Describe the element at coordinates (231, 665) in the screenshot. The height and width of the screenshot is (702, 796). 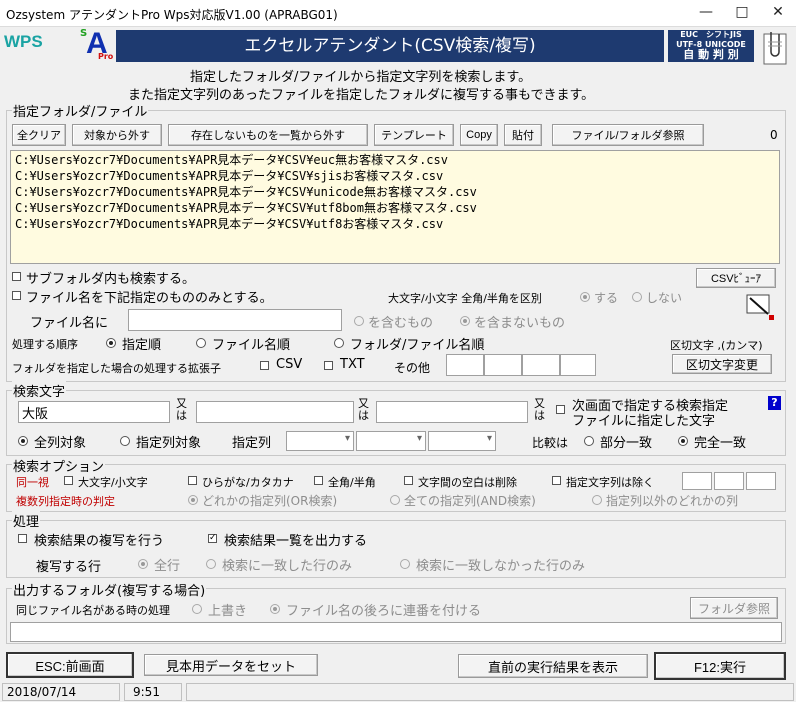
I see `set-sample-data-button: 見本用データをセット` at that location.